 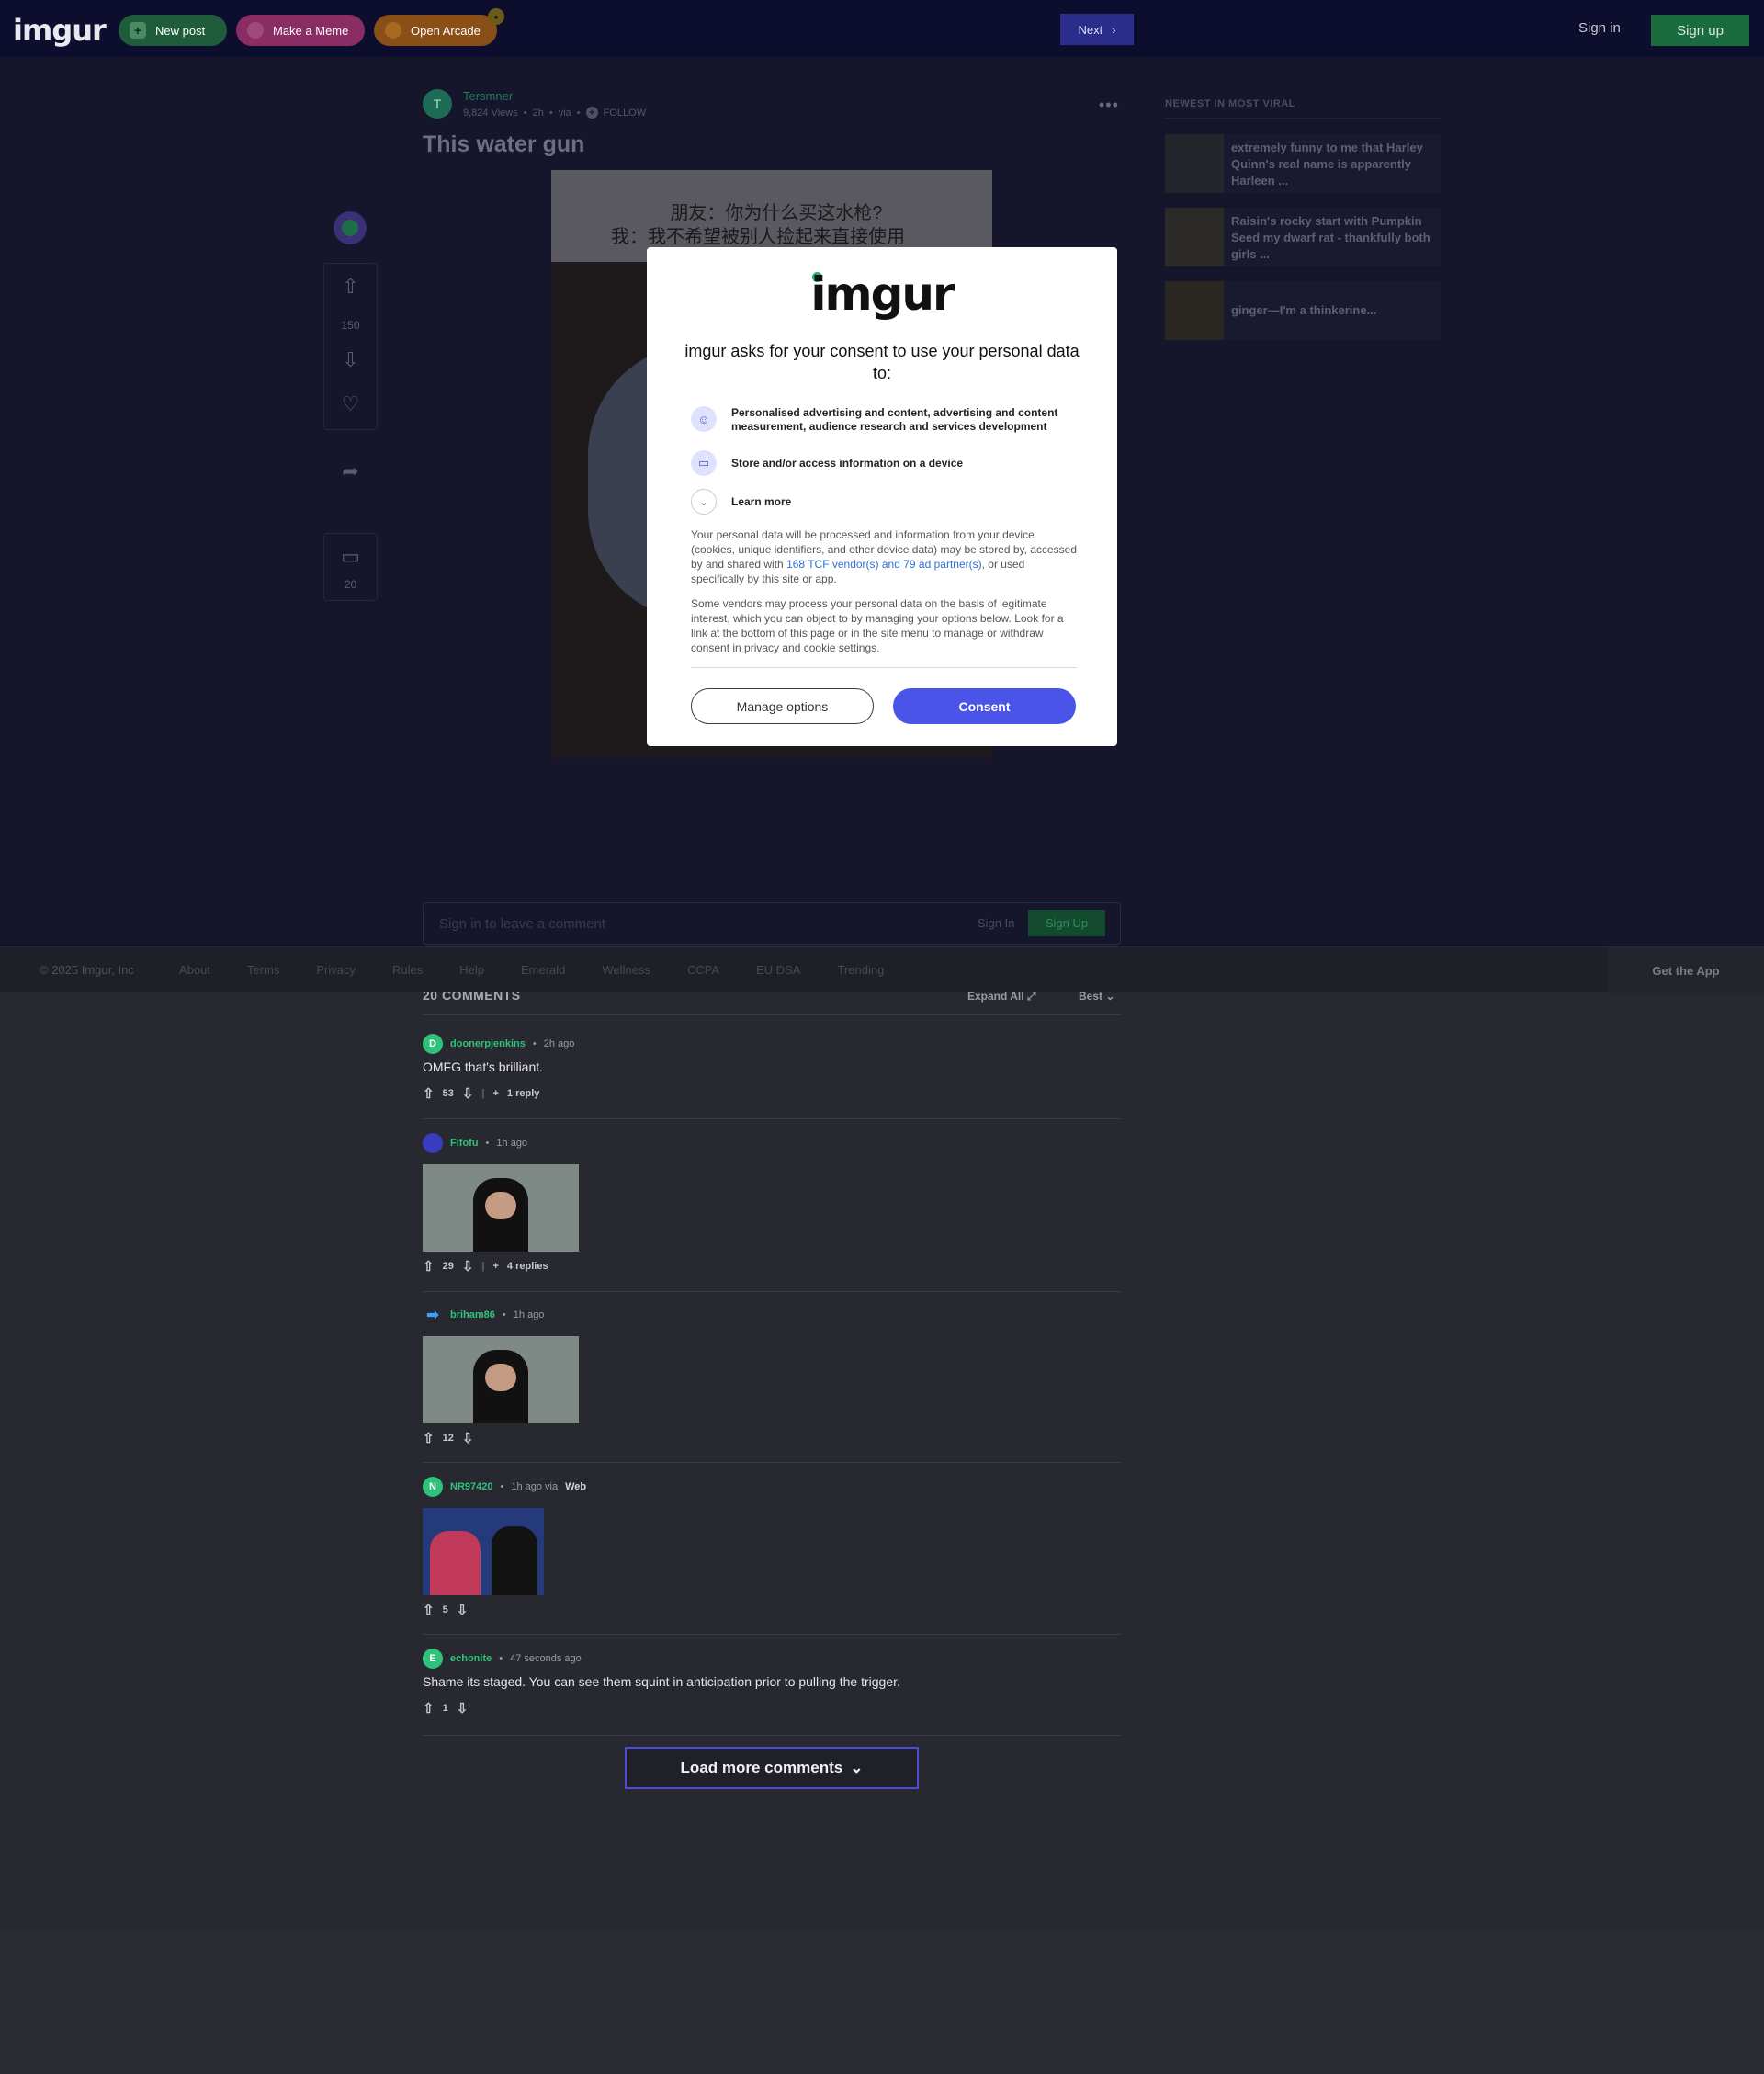 I want to click on more-options-icon: •••, so click(x=1109, y=105).